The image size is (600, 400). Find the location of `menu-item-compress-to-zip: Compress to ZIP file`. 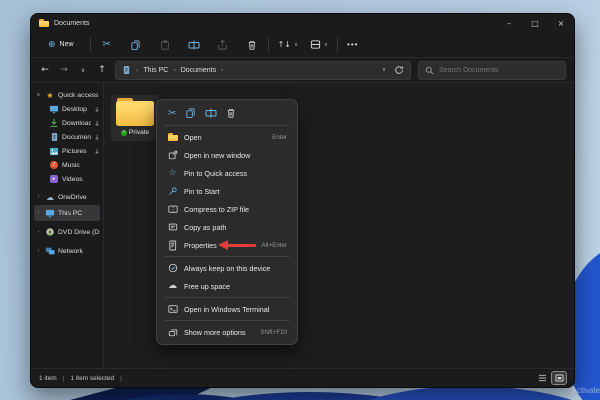

menu-item-compress-to-zip: Compress to ZIP file is located at coordinates (227, 209).